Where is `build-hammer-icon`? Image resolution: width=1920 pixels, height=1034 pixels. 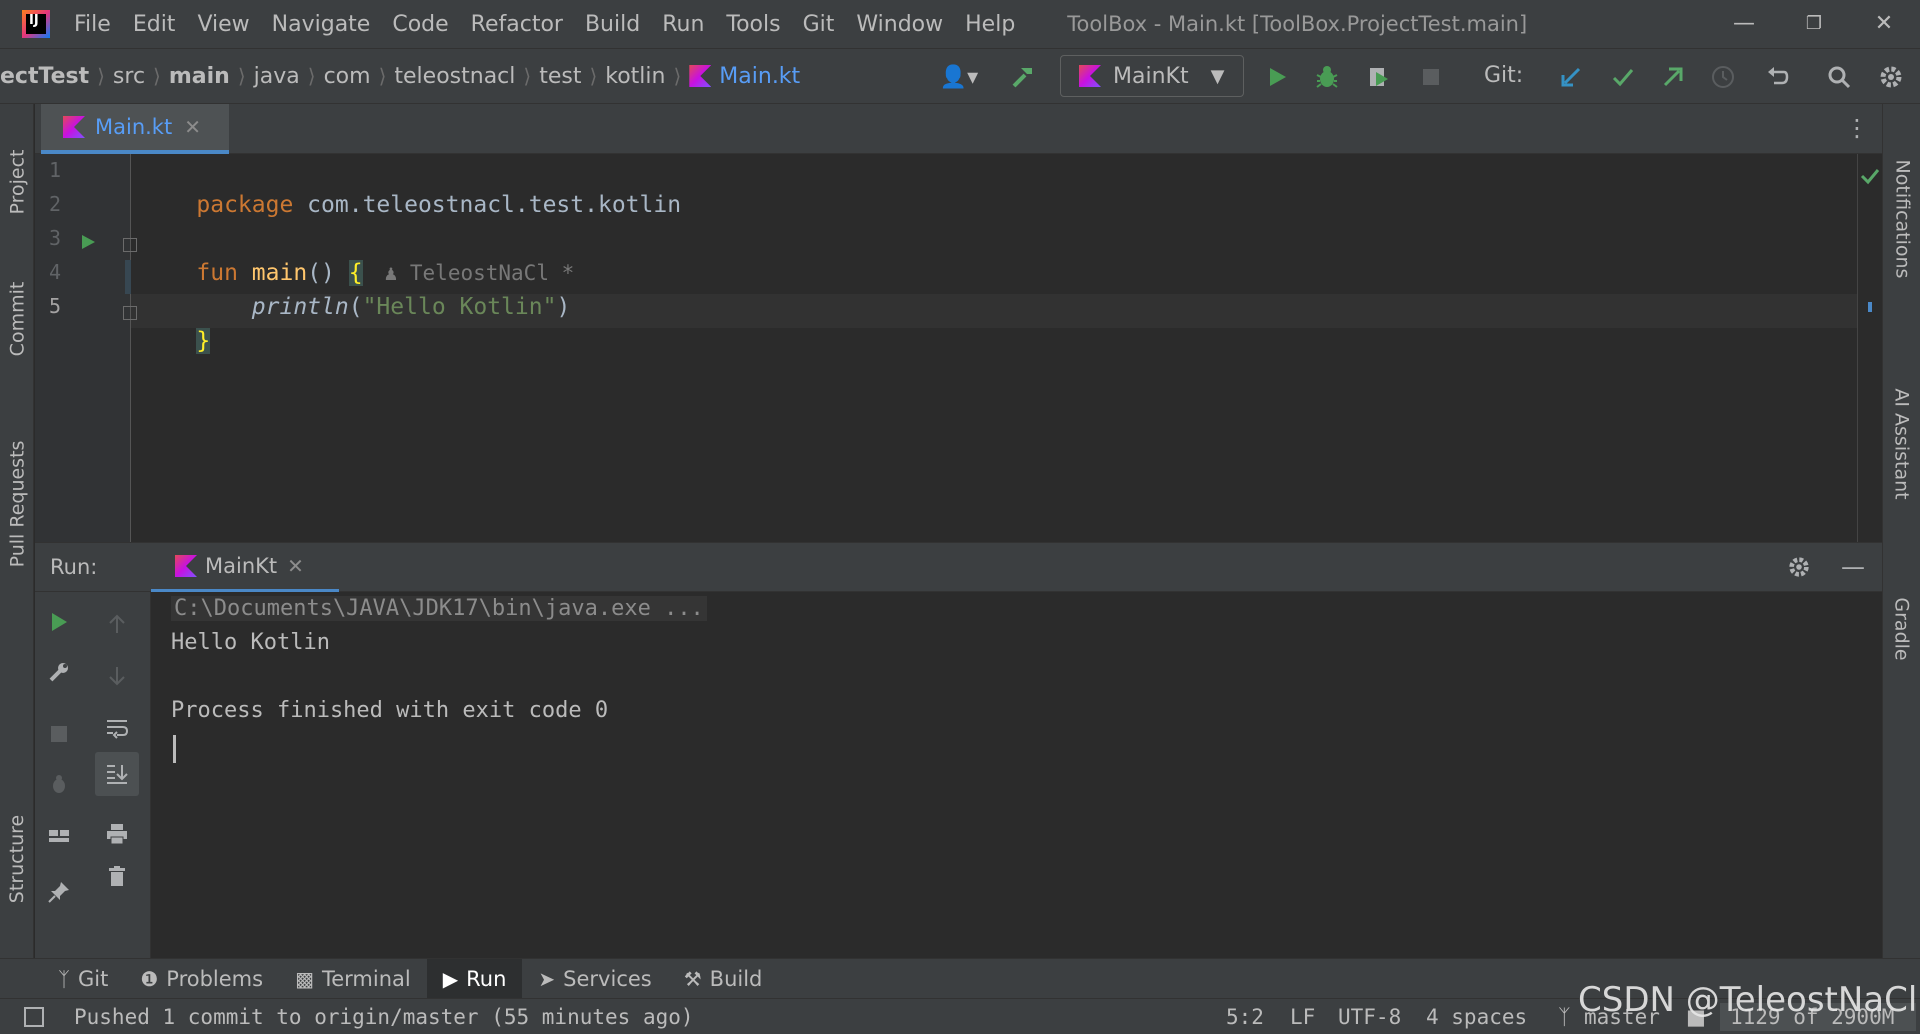 build-hammer-icon is located at coordinates (1023, 77).